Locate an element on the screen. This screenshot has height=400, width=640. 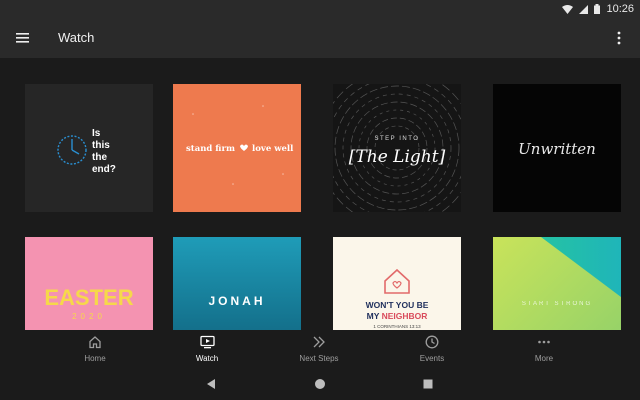
series-tile-start-strong: START STRONG is located at coordinates (557, 283).